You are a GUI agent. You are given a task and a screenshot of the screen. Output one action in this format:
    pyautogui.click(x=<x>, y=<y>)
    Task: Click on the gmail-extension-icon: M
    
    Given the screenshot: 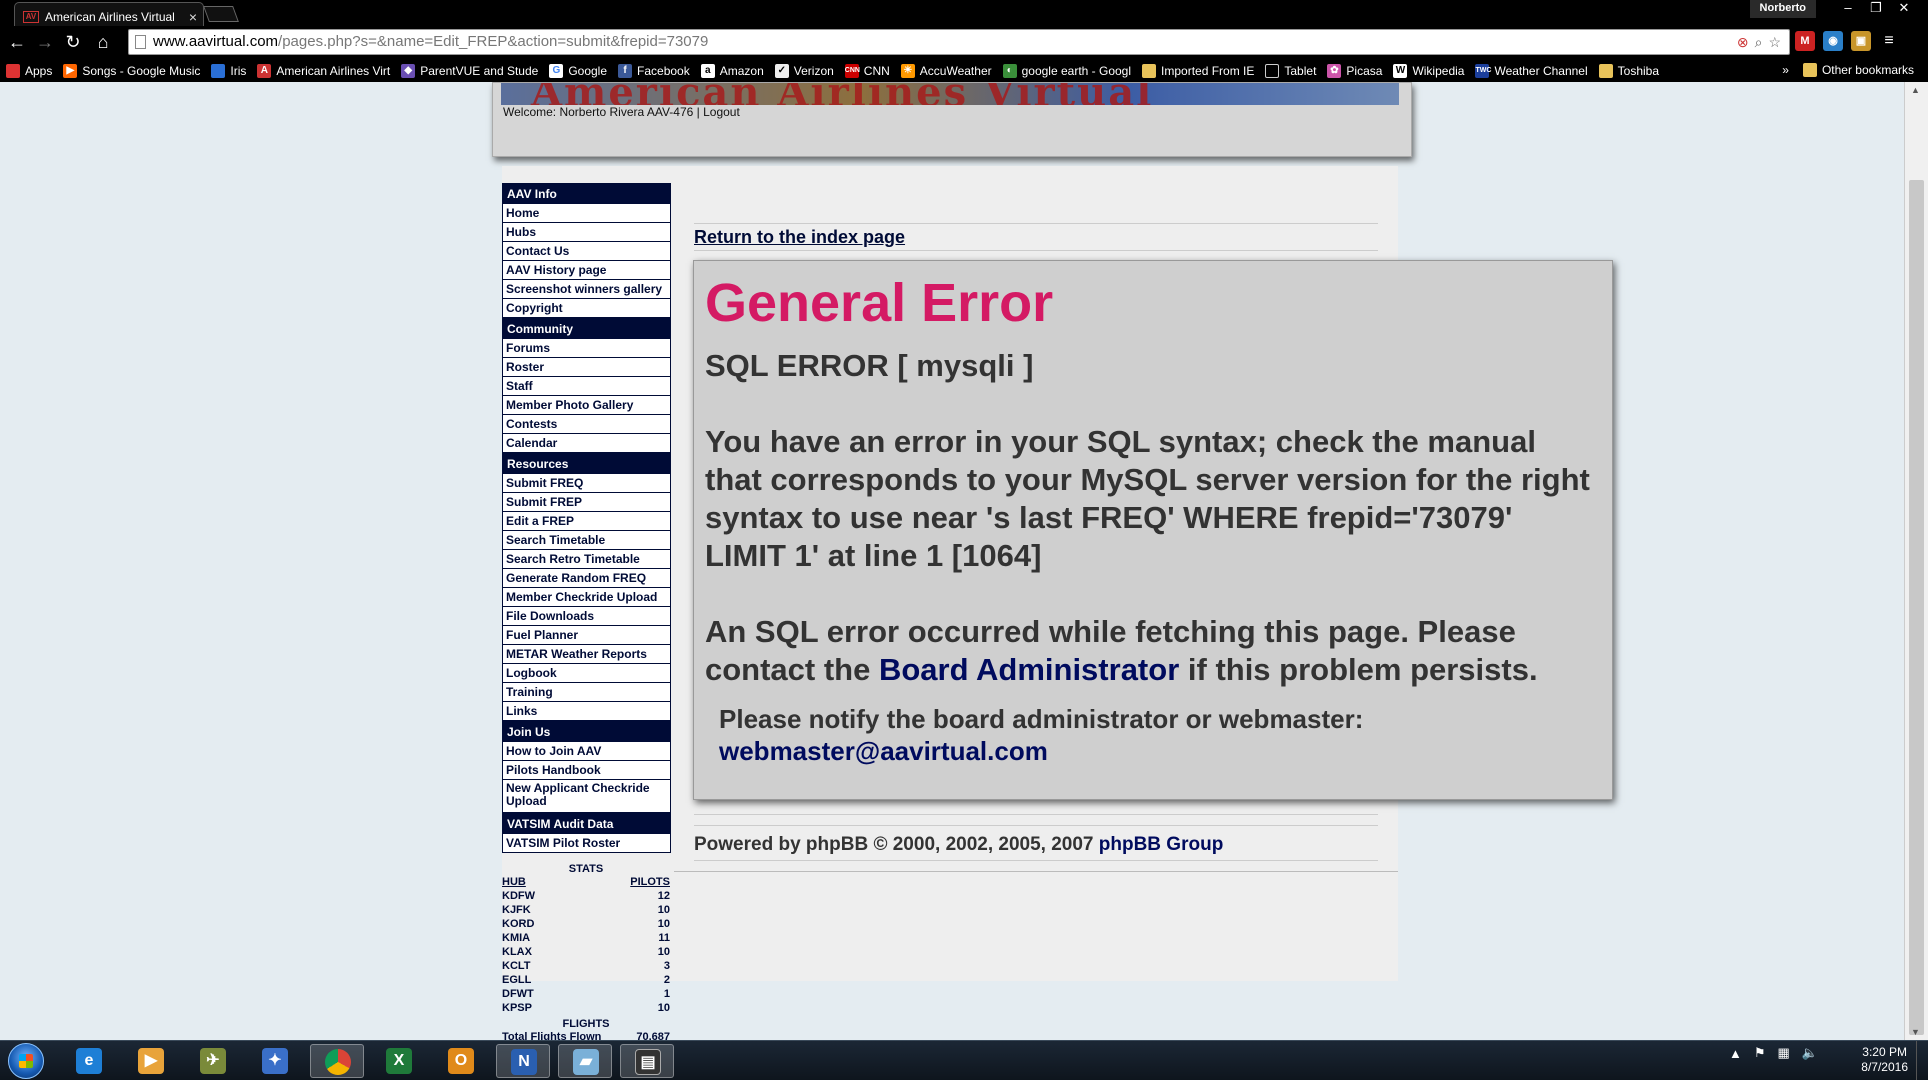 What is the action you would take?
    pyautogui.click(x=1805, y=41)
    